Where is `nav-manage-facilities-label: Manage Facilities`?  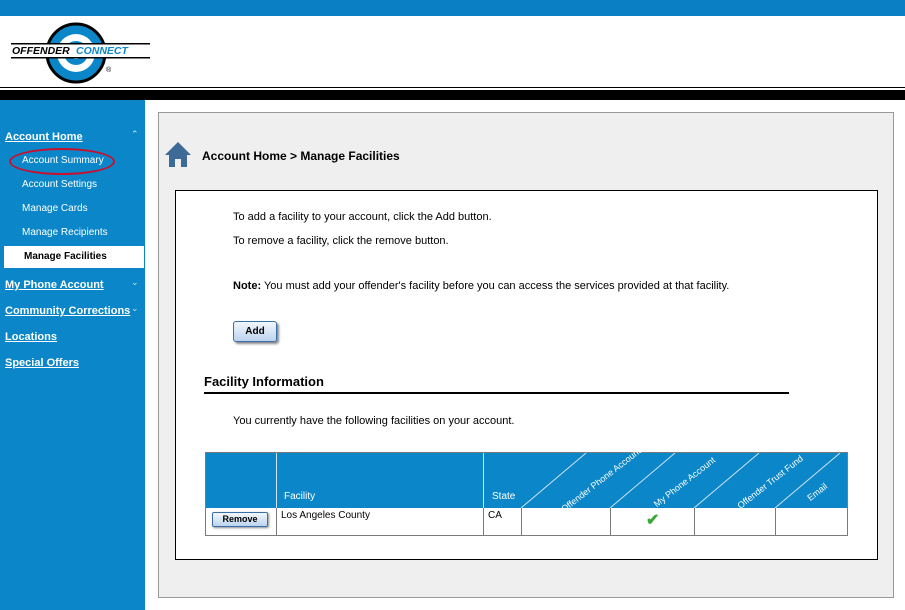
nav-manage-facilities-label: Manage Facilities is located at coordinates (65, 256).